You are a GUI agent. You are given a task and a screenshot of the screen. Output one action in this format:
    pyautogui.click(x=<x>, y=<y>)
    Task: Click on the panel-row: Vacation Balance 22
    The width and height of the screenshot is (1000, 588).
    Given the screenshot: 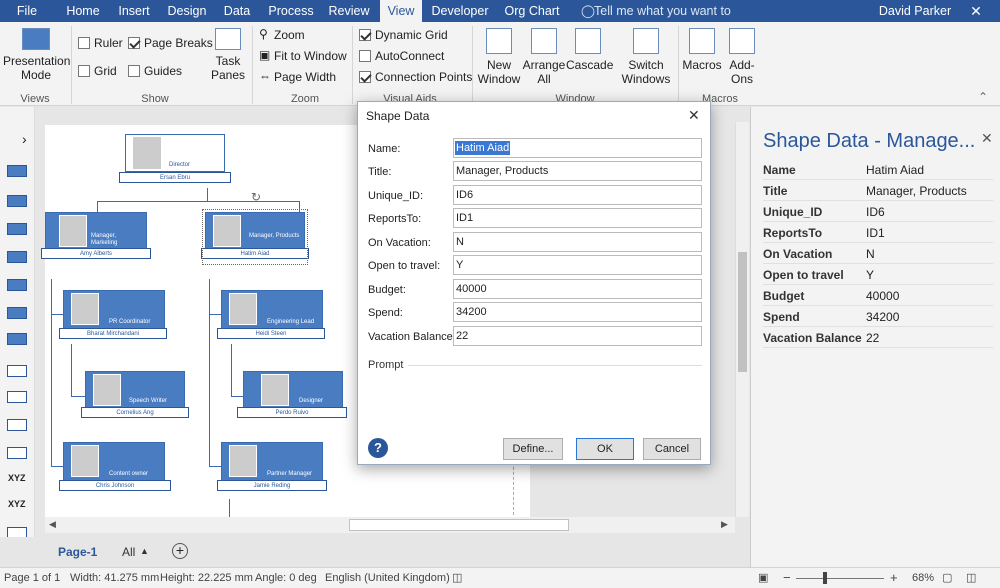 What is the action you would take?
    pyautogui.click(x=878, y=337)
    